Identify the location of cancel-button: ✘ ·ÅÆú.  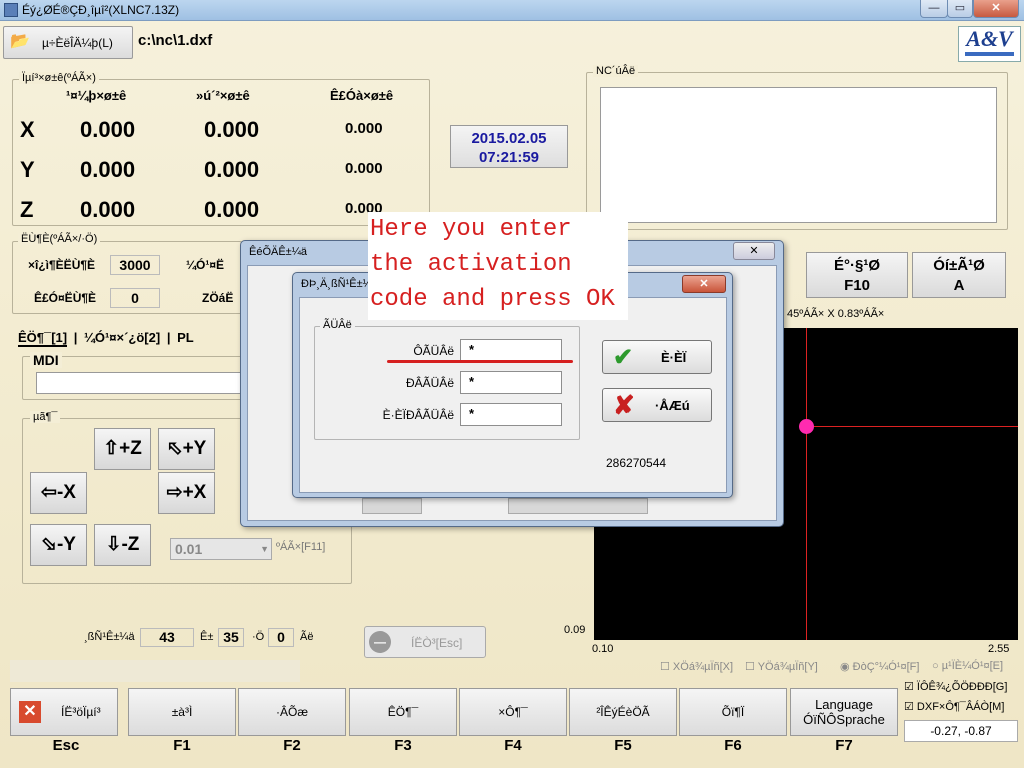
(657, 405).